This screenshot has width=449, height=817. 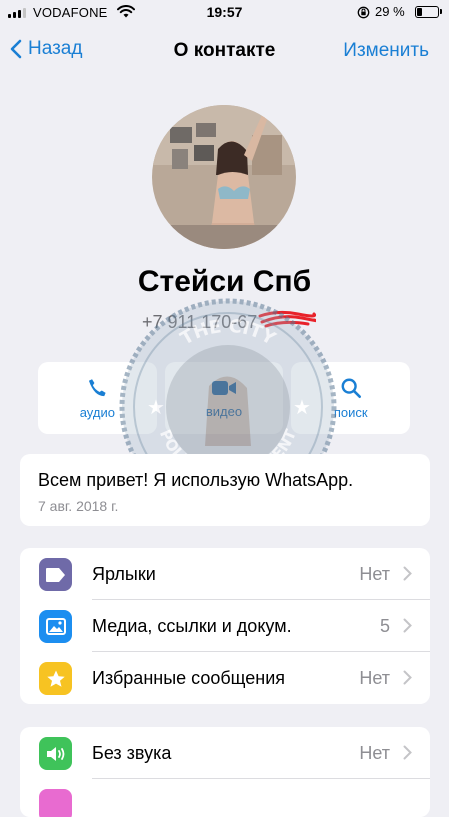 What do you see at coordinates (363, 12) in the screenshot?
I see `rotation-lock-icon` at bounding box center [363, 12].